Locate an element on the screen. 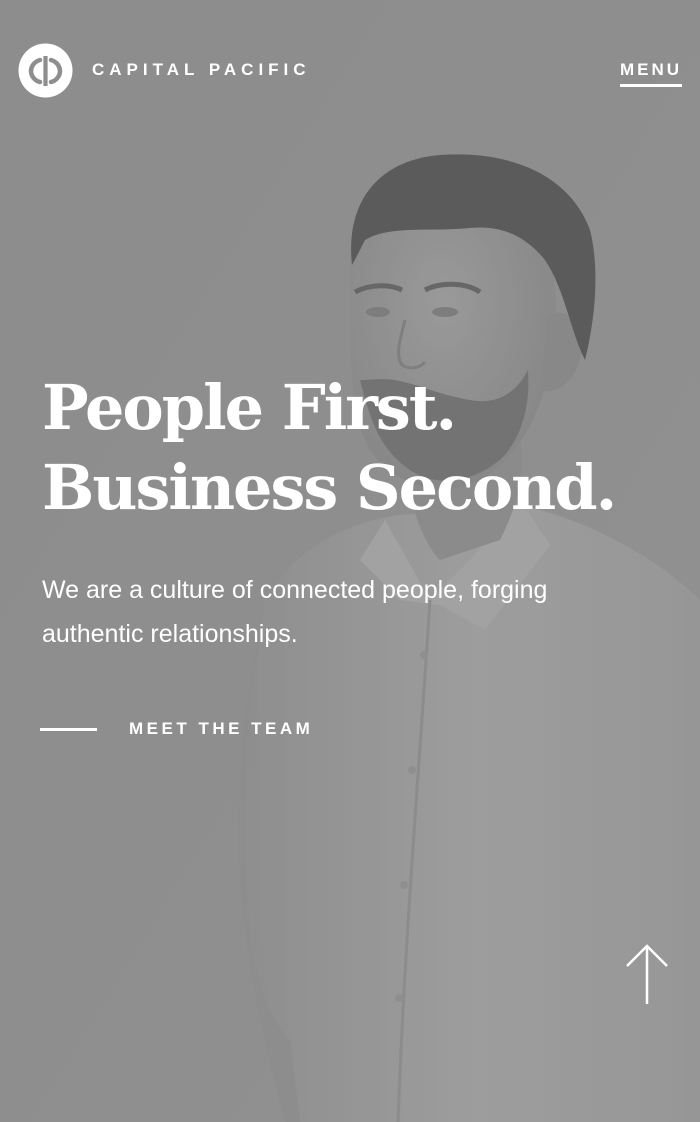 This screenshot has width=700, height=1122. headline-line-2: Business Second. is located at coordinates (329, 487).